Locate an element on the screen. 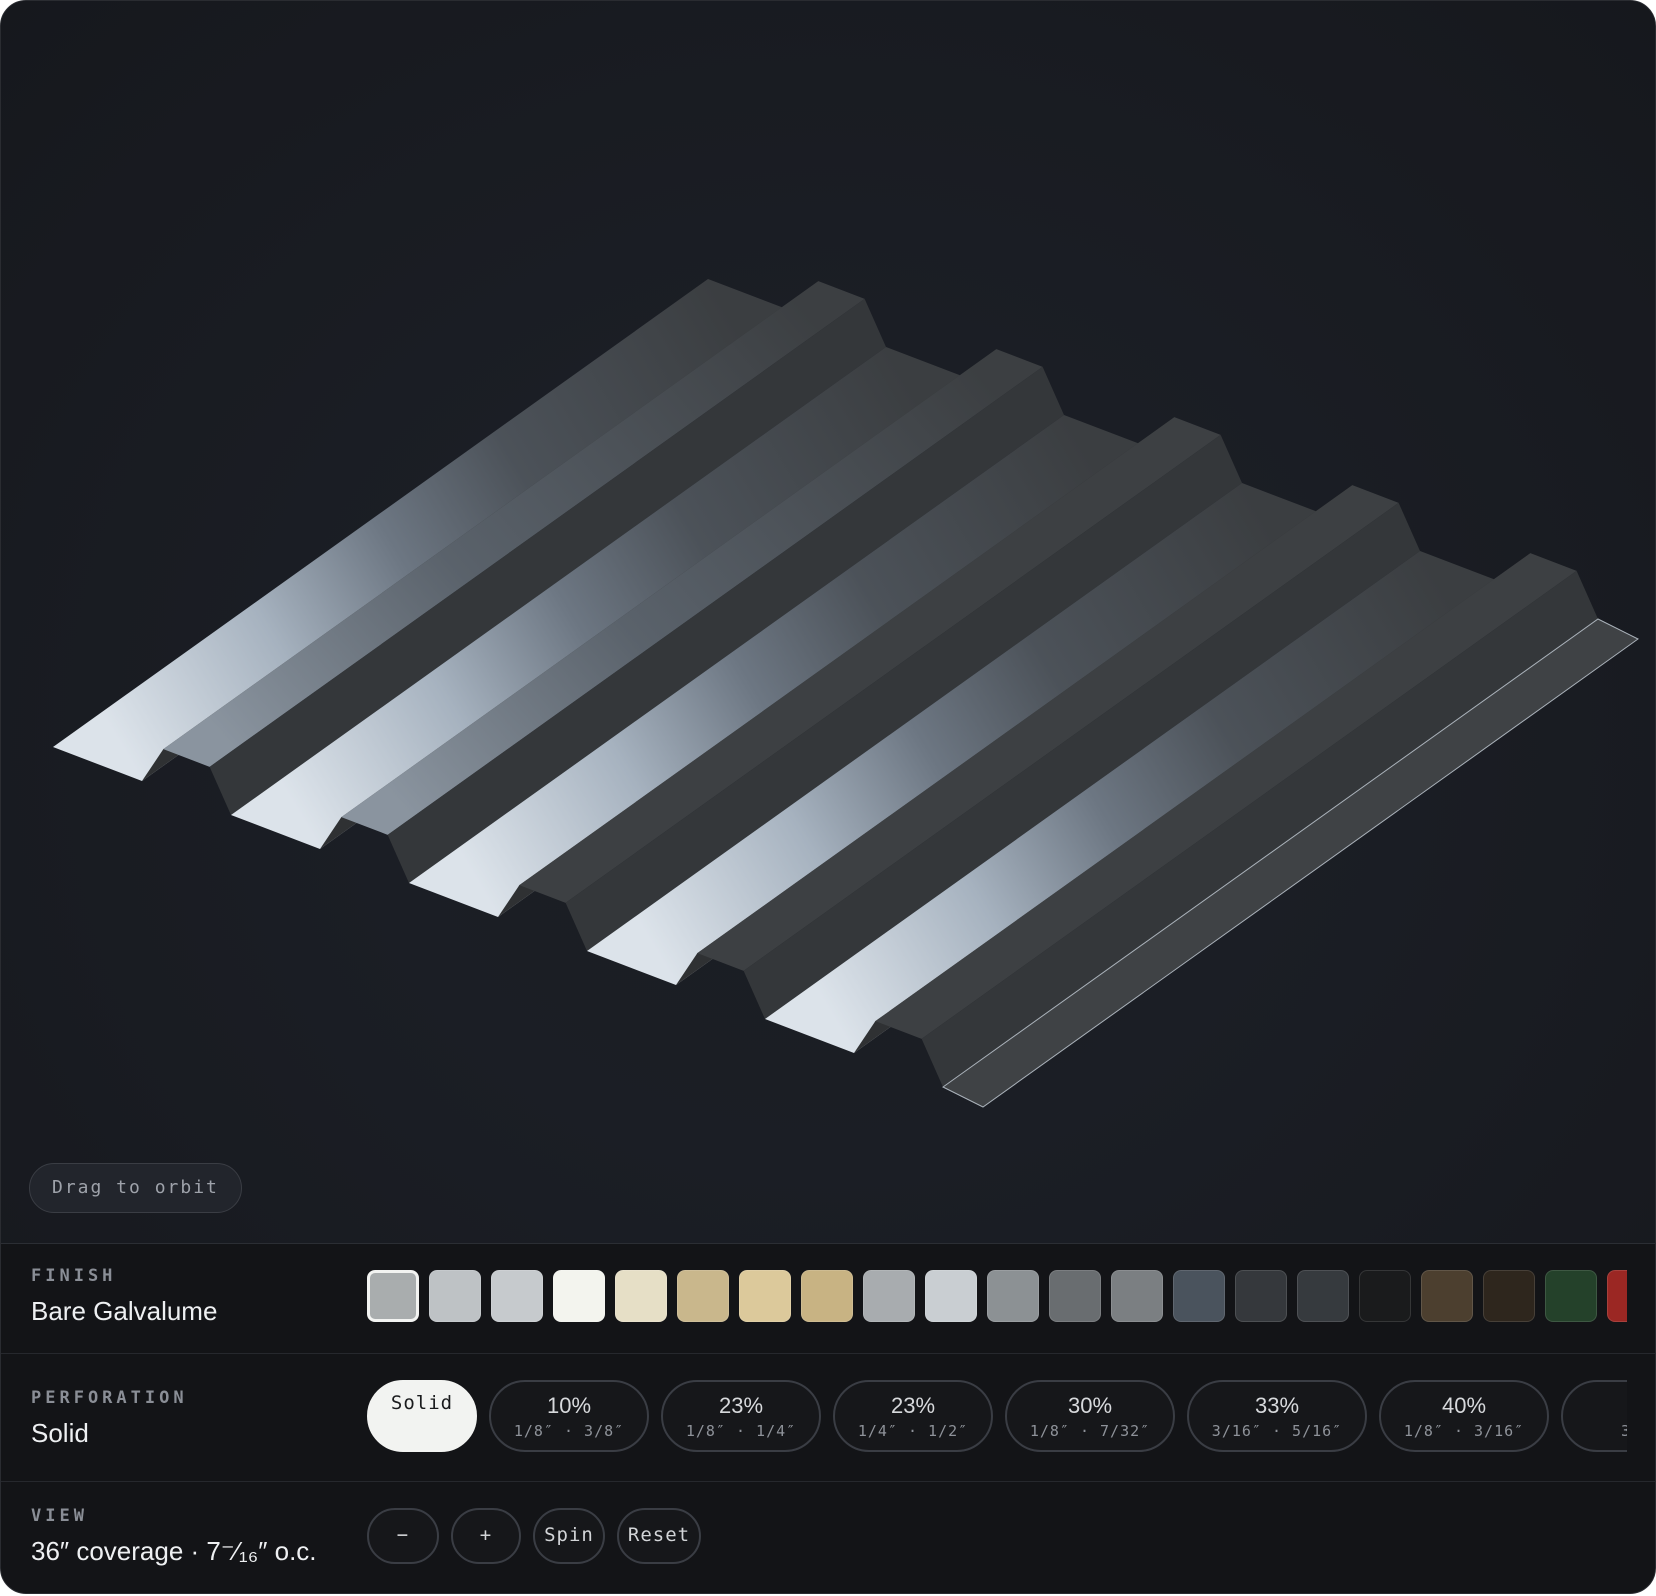  finish-swatch-list is located at coordinates (997, 1297).